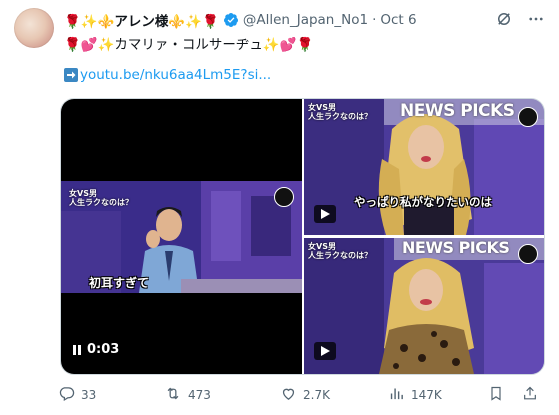 The image size is (559, 415). I want to click on bookmark-button, so click(496, 395).